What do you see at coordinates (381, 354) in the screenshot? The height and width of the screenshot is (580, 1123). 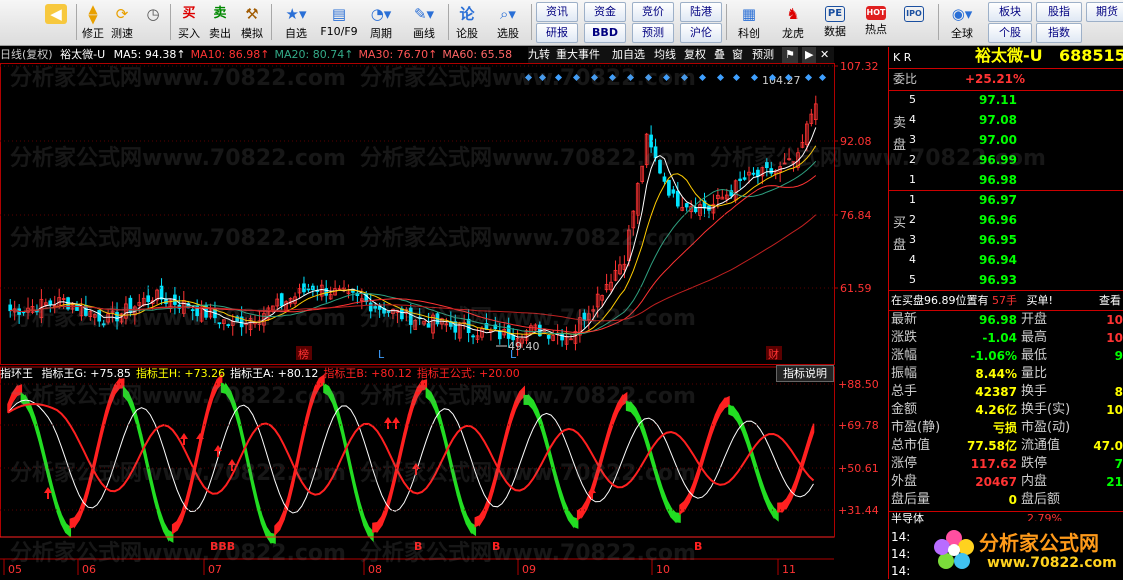 I see `event-marker: L` at bounding box center [381, 354].